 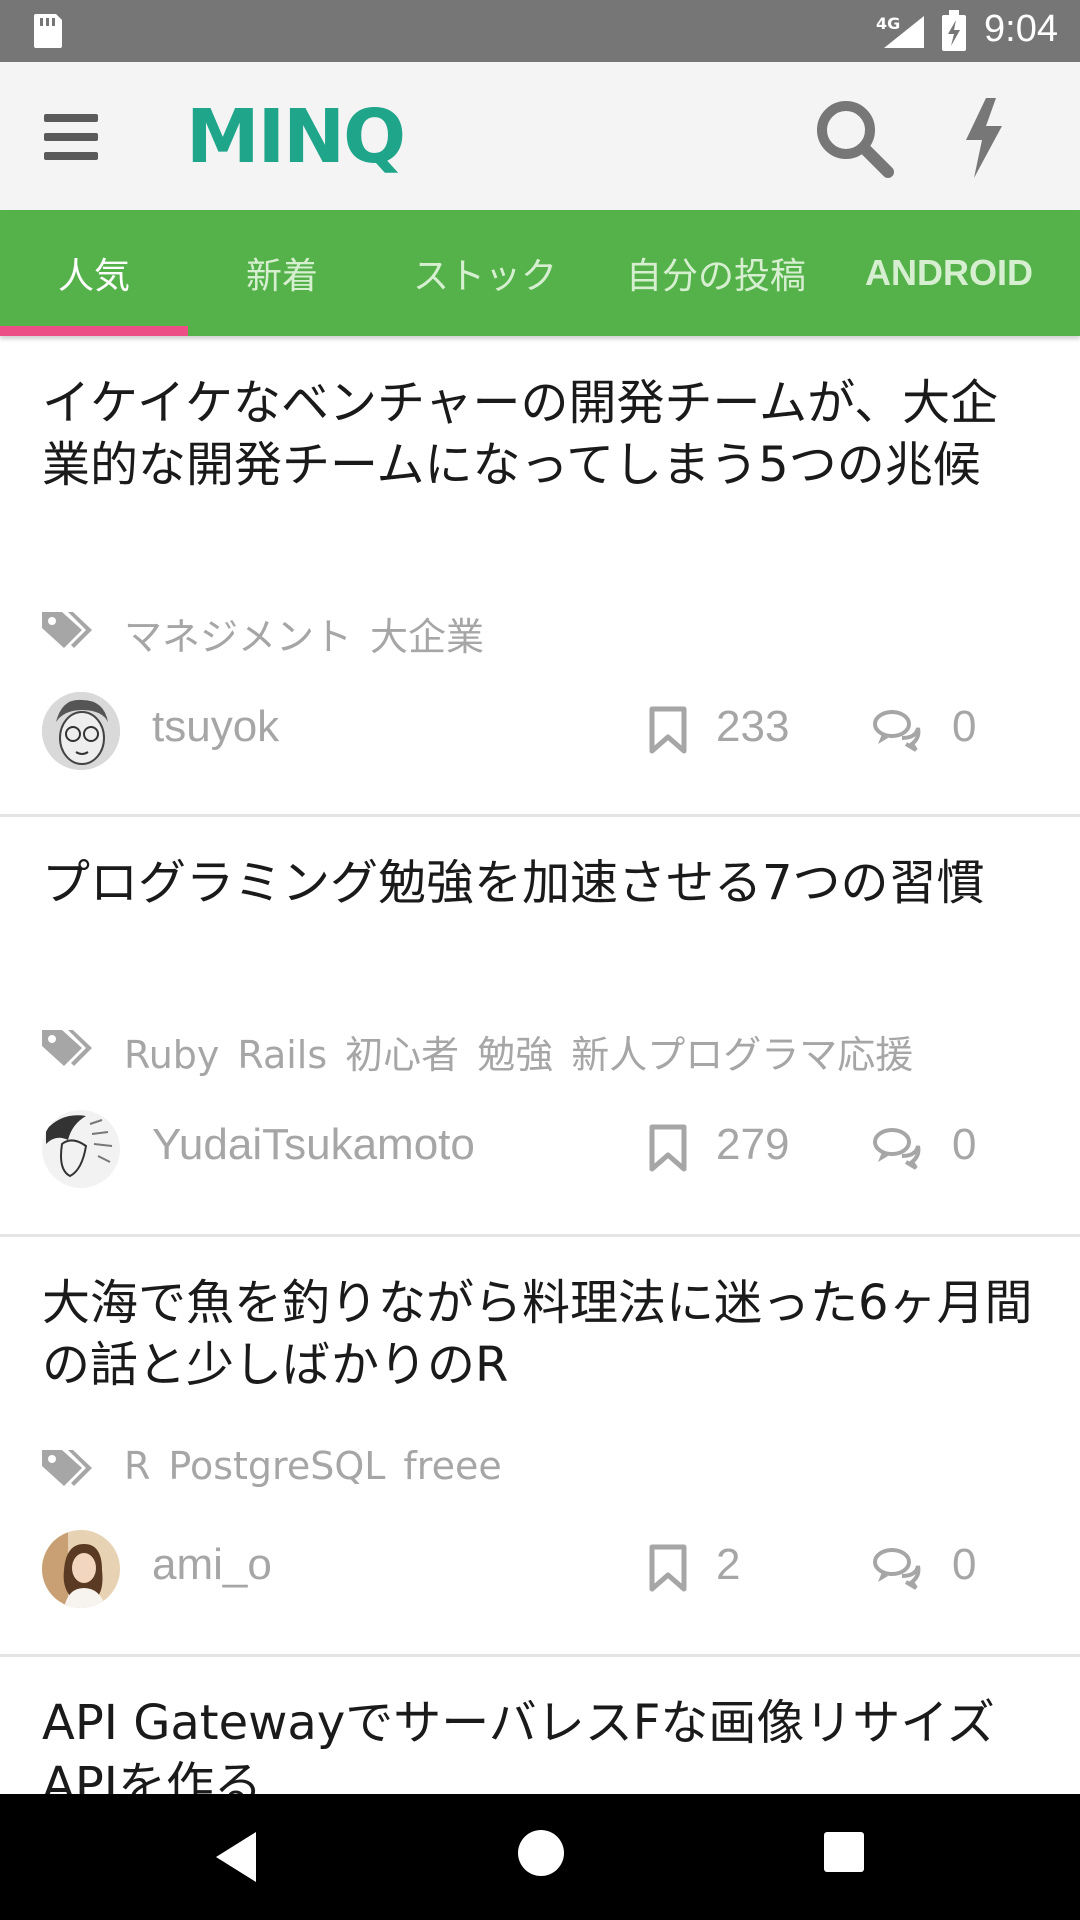 I want to click on stock-count: 279, so click(x=753, y=1144).